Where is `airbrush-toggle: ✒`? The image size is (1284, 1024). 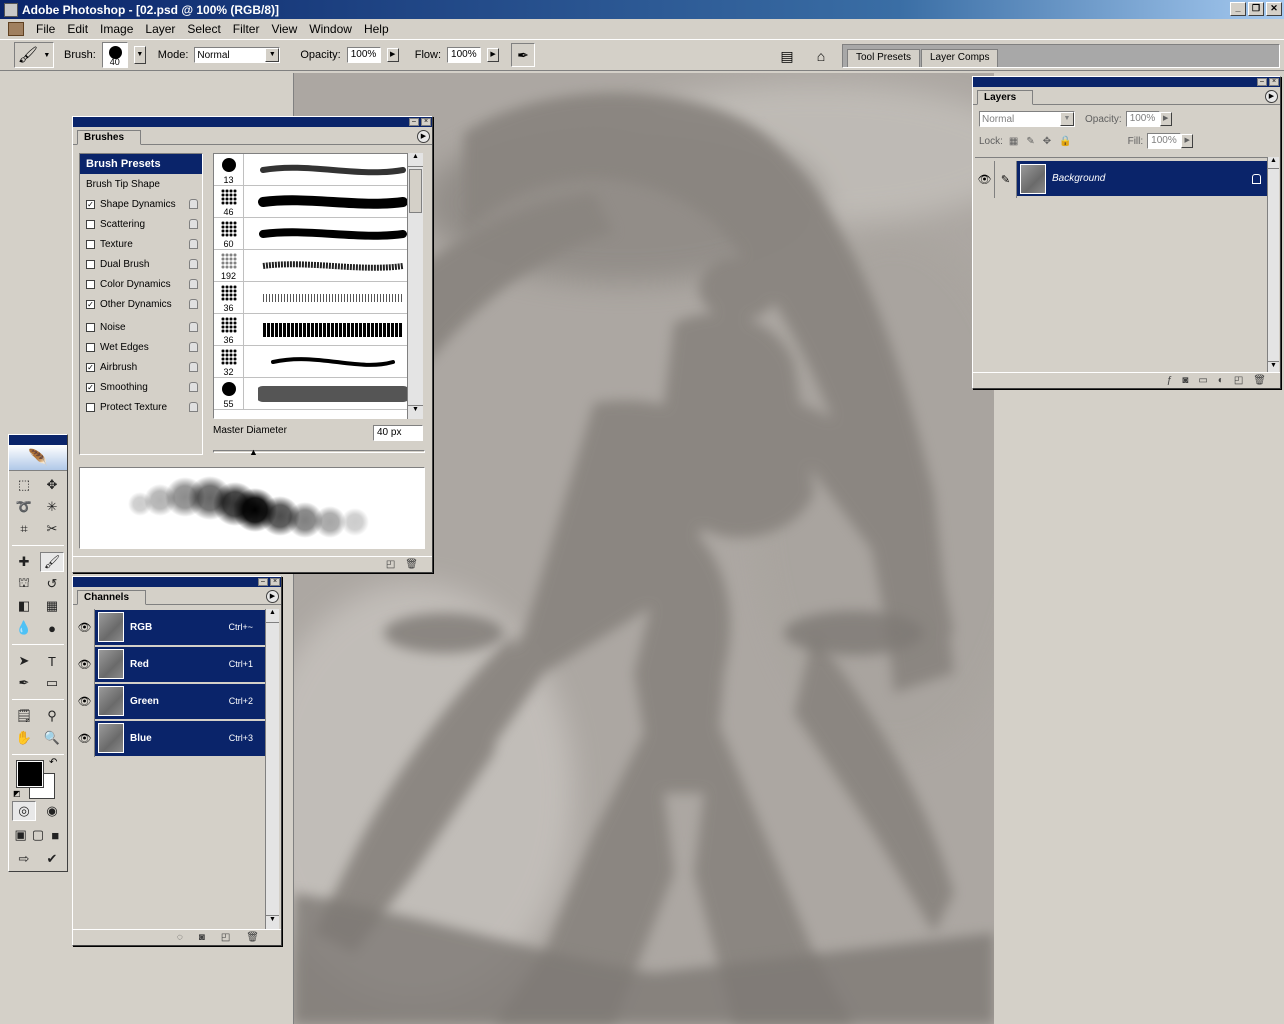 airbrush-toggle: ✒ is located at coordinates (523, 55).